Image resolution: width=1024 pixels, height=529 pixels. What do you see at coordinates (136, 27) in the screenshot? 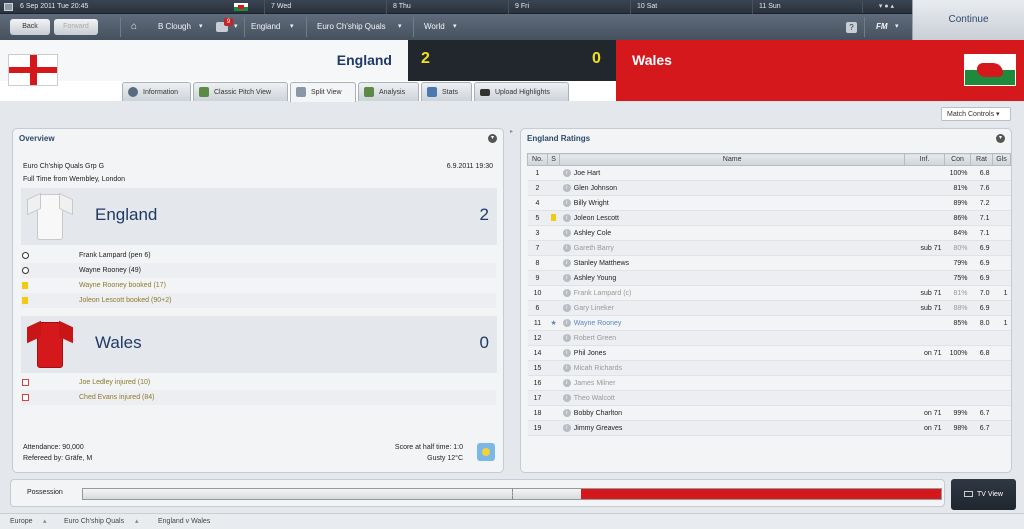
I see `home-icon: ⌂` at bounding box center [136, 27].